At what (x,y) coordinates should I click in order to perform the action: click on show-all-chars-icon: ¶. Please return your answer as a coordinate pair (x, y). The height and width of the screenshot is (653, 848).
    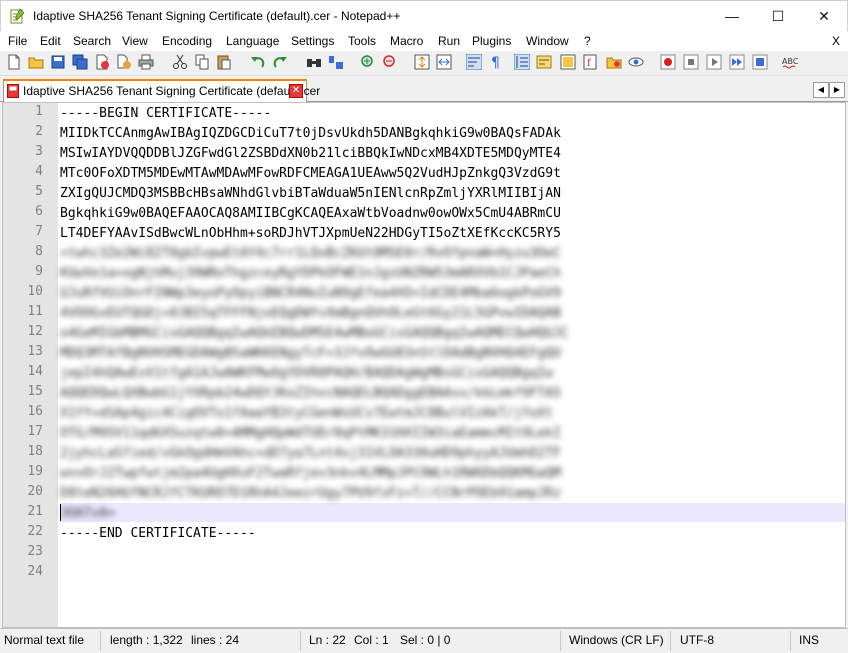
    Looking at the image, I should click on (496, 62).